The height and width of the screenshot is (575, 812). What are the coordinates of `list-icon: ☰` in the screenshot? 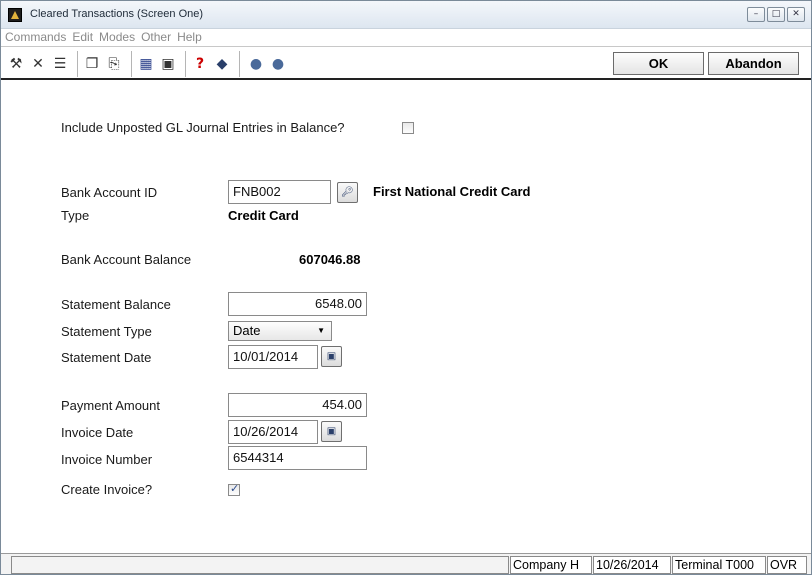 It's located at (60, 64).